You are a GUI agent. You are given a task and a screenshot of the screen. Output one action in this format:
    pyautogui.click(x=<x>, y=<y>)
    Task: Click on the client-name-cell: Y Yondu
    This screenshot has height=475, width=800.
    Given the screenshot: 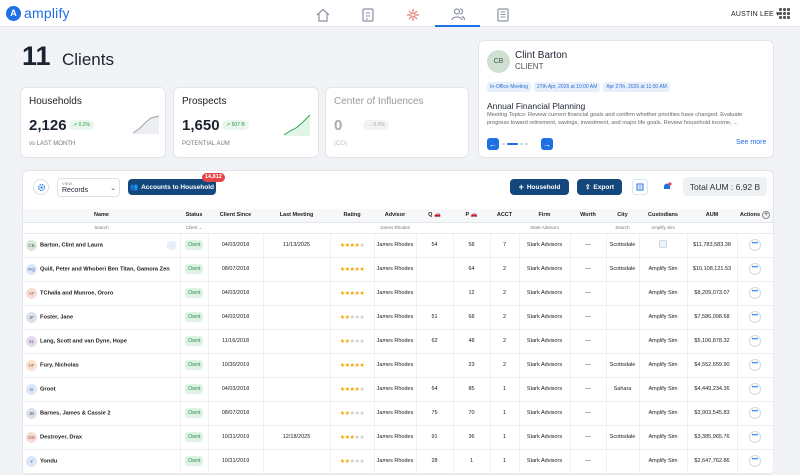 What is the action you would take?
    pyautogui.click(x=102, y=461)
    